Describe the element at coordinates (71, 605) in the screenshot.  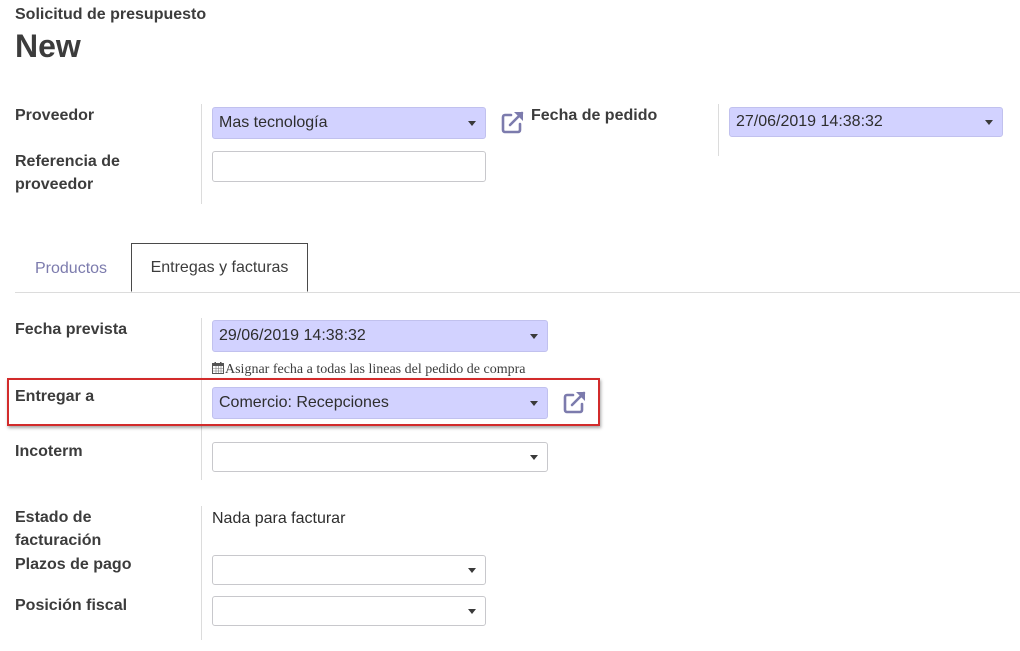
I see `fiscal-position-label: Posición fiscal` at that location.